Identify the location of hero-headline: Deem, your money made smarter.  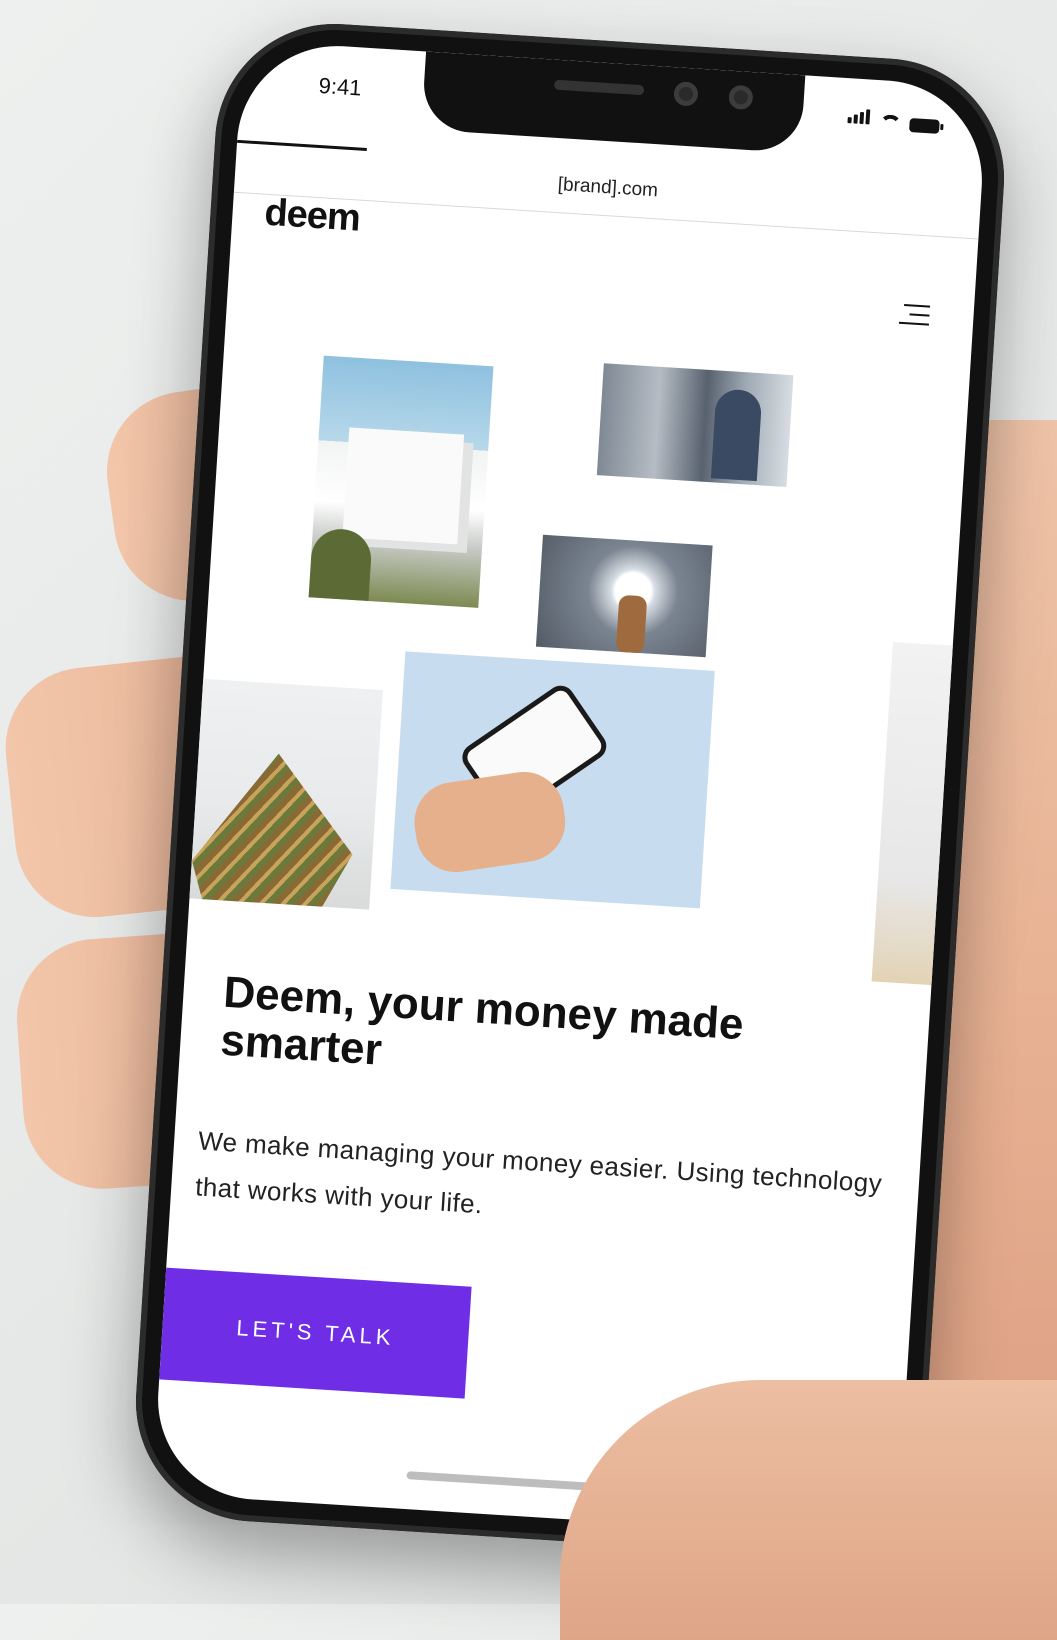
(482, 1021).